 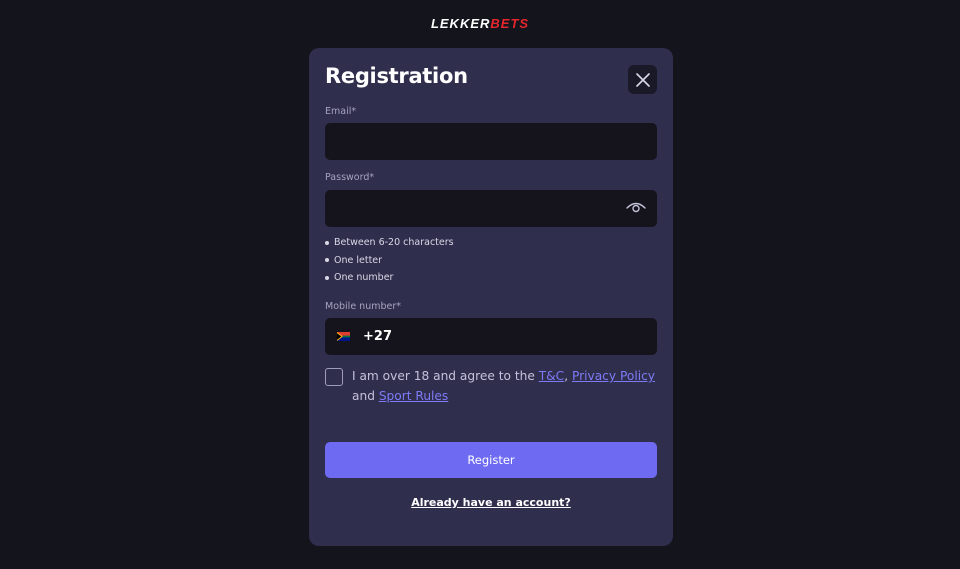 I want to click on modal-title: Registration, so click(x=396, y=76).